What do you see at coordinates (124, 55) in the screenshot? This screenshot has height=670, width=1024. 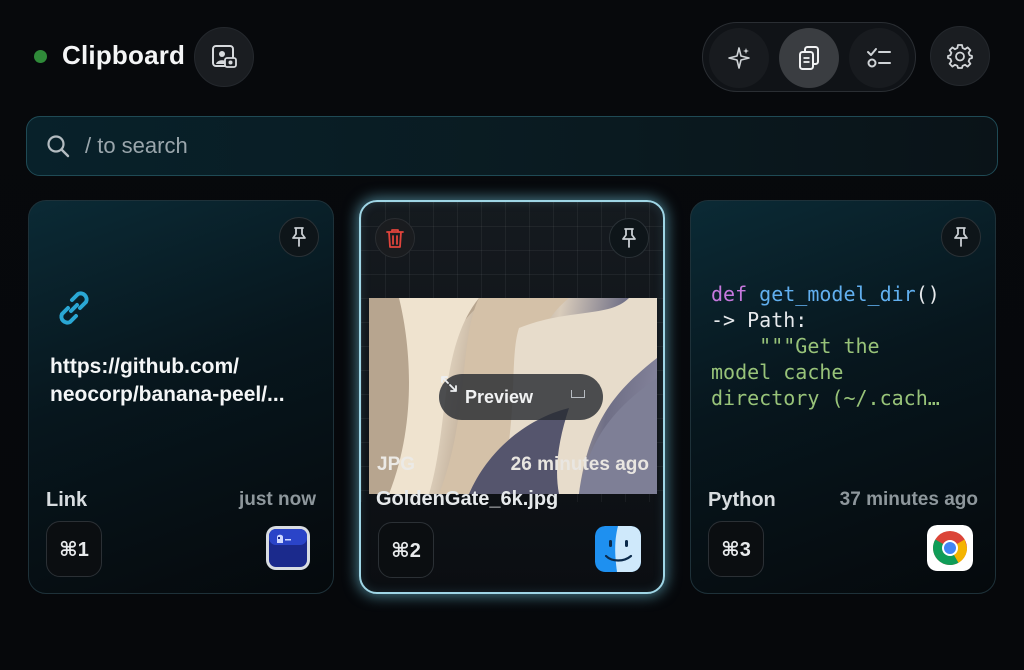 I see `app-title: Clipboard` at bounding box center [124, 55].